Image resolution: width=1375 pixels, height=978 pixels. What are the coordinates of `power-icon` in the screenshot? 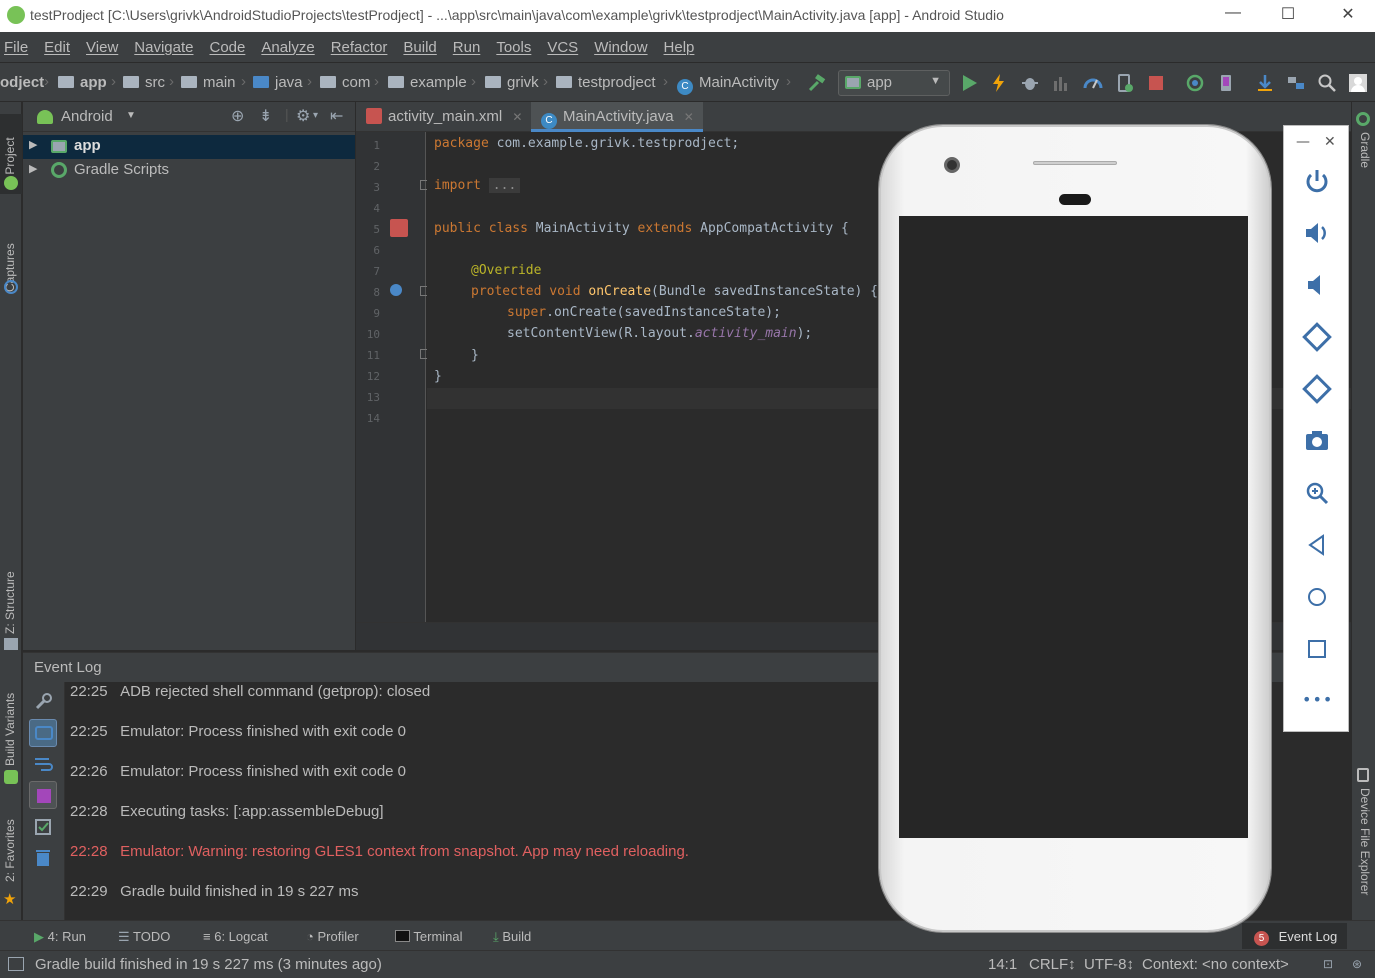 It's located at (1317, 181).